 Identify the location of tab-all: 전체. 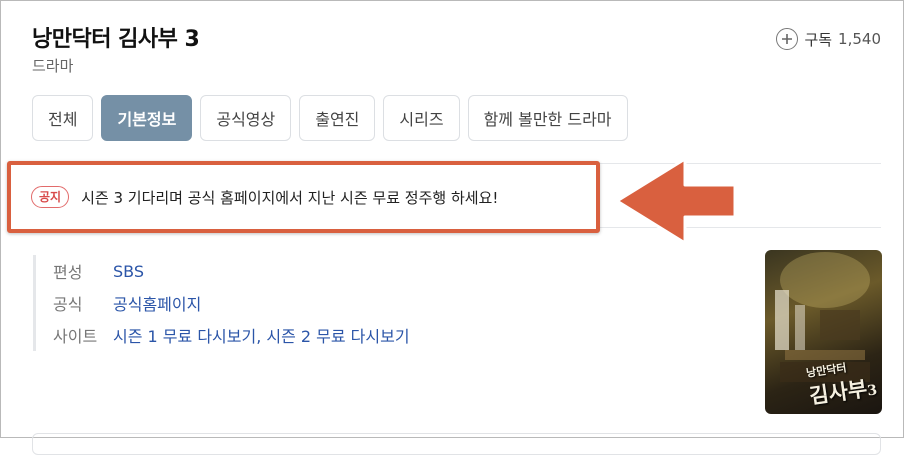
(63, 118).